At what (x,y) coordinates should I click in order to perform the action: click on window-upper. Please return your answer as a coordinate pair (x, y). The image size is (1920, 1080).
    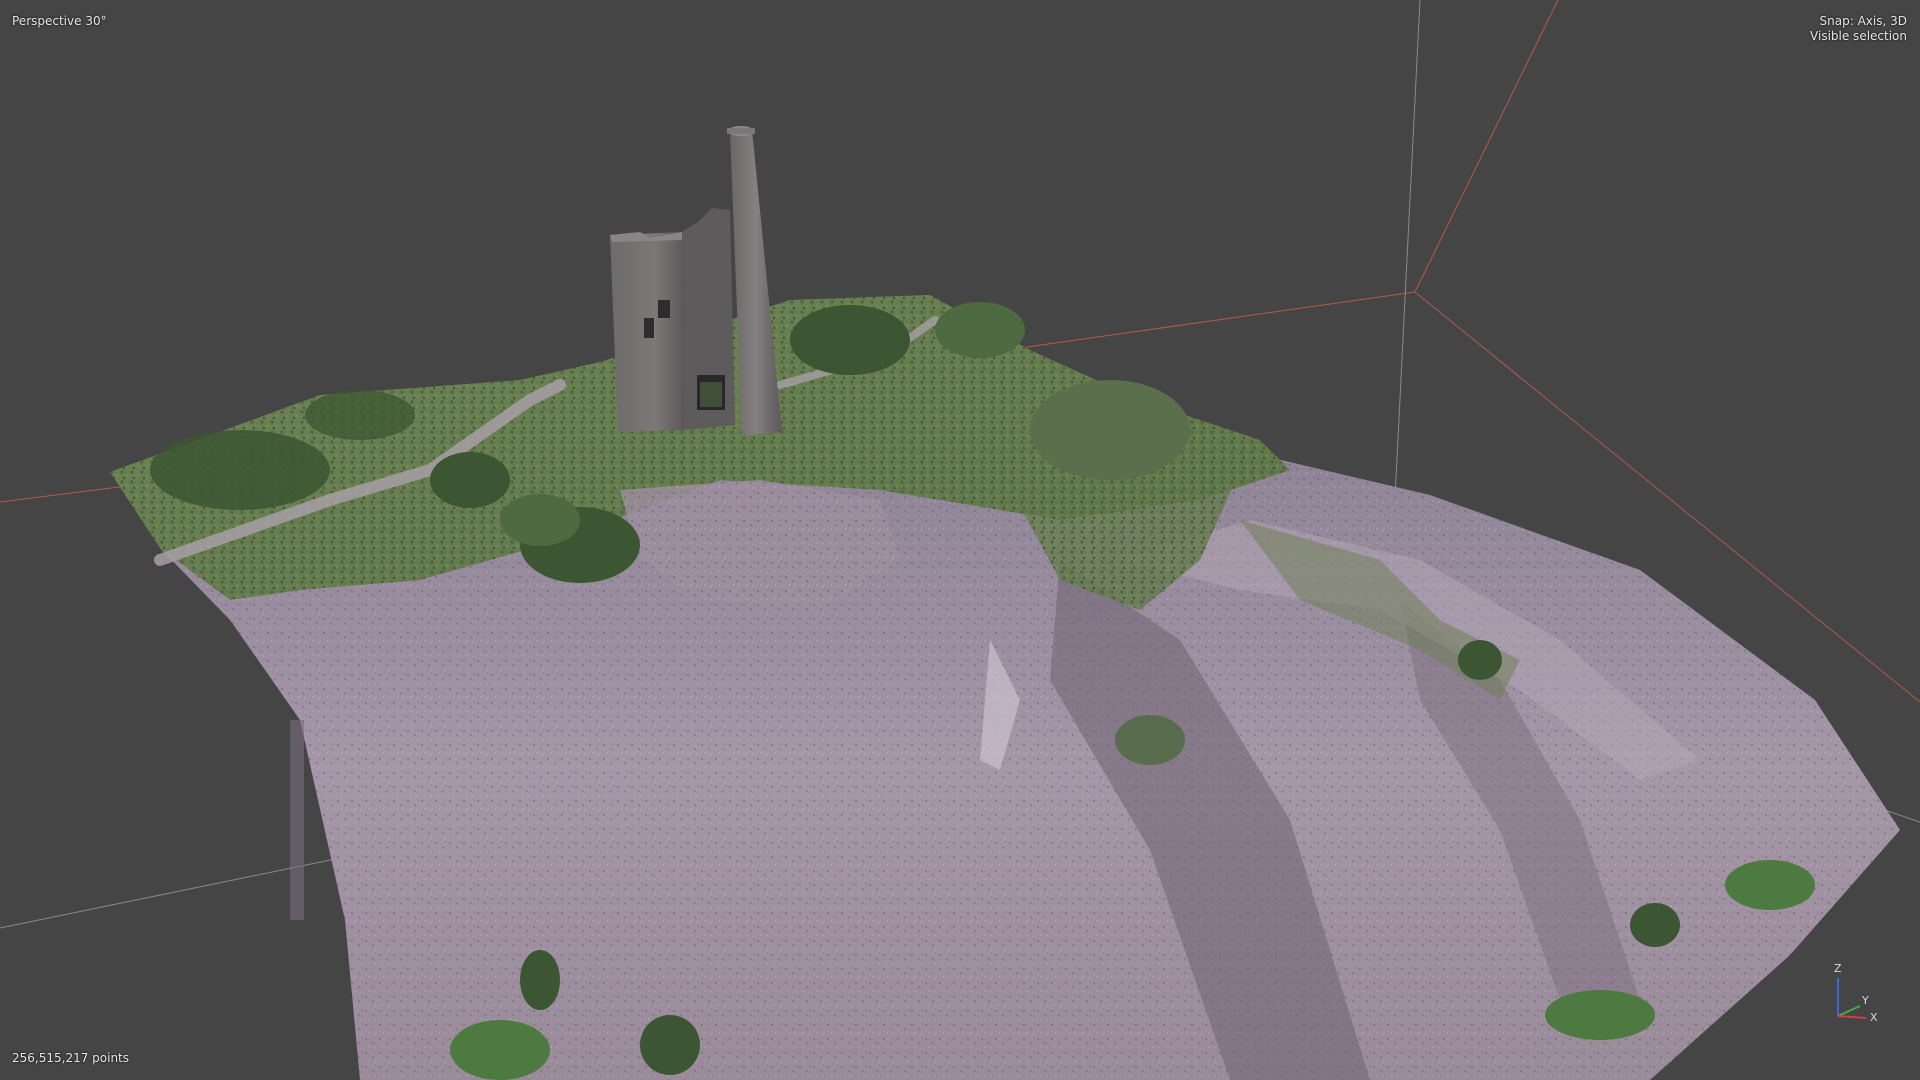
    Looking at the image, I should click on (664, 309).